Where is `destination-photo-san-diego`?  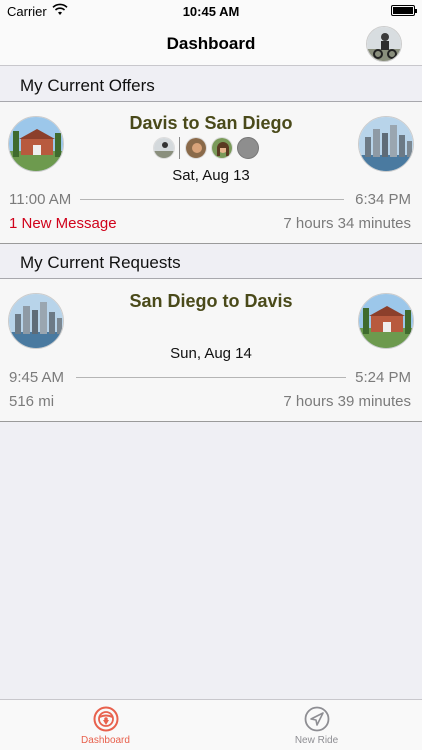 destination-photo-san-diego is located at coordinates (386, 144).